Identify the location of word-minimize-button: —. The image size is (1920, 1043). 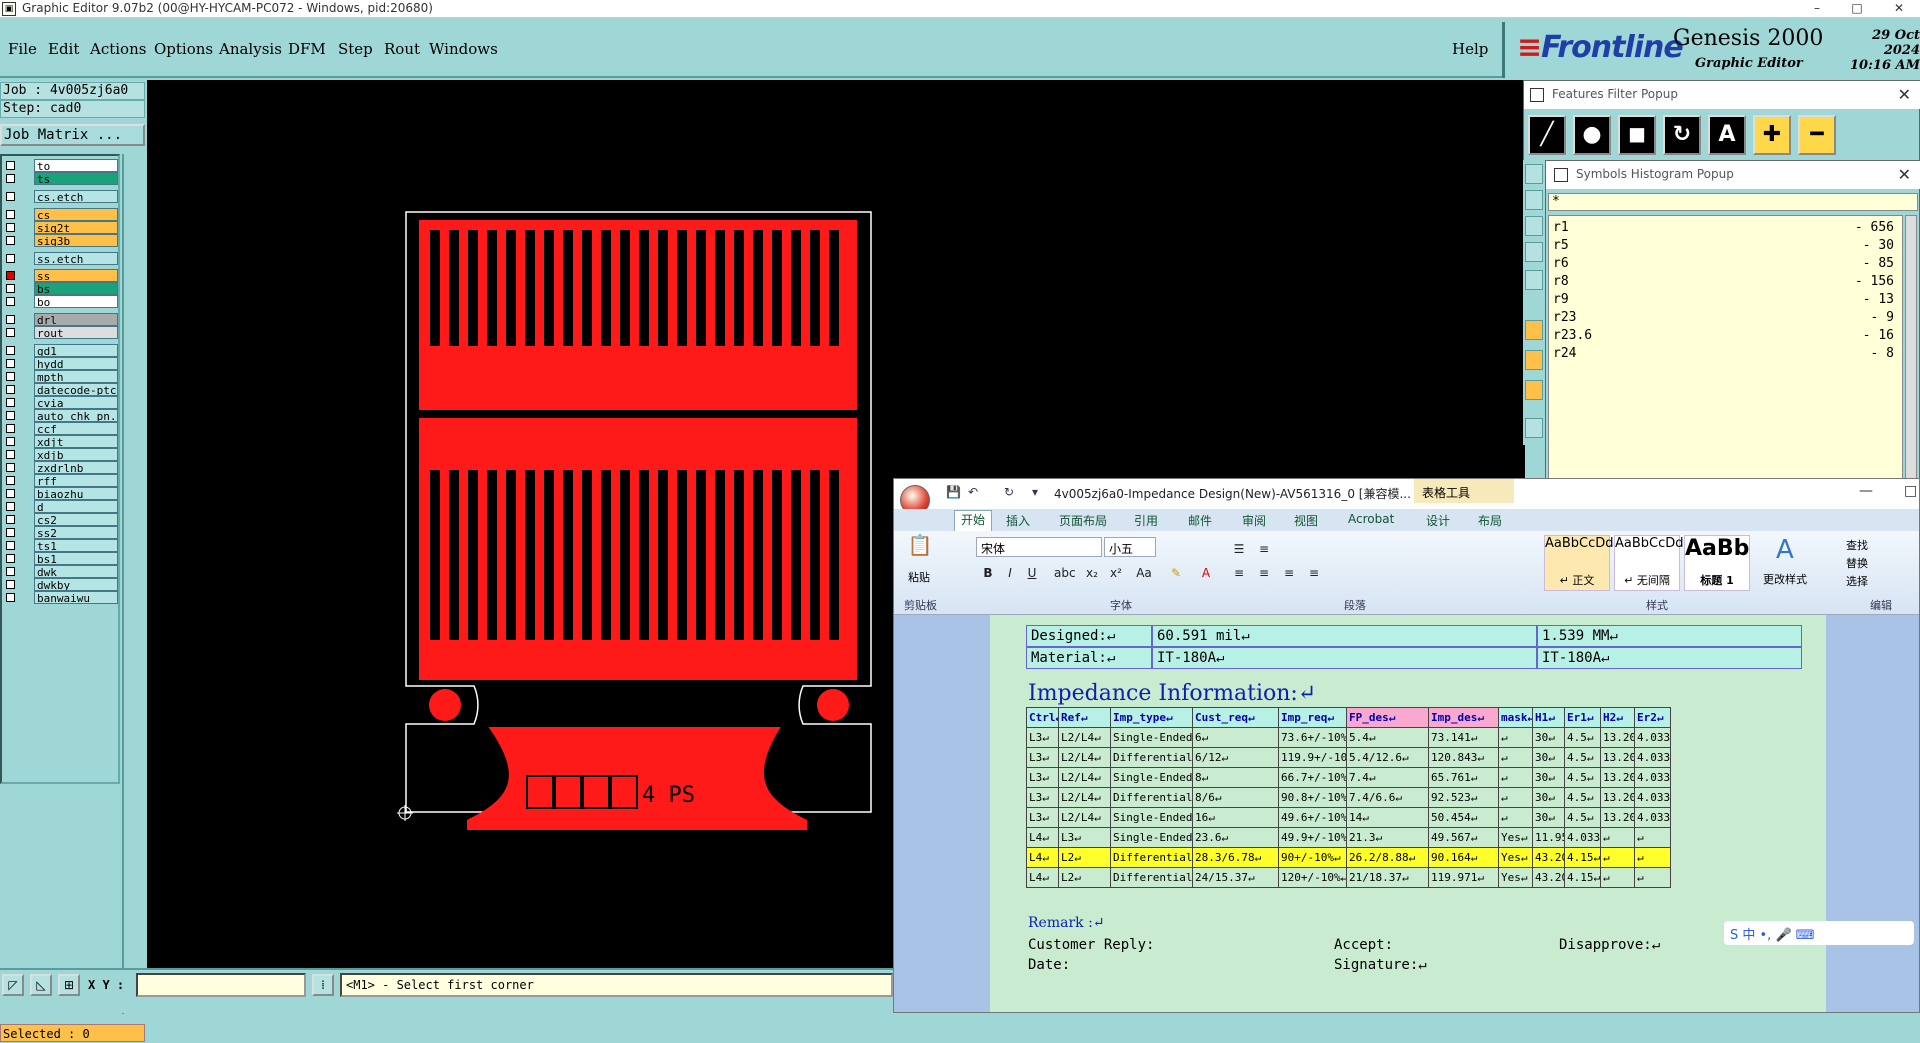
(1866, 491).